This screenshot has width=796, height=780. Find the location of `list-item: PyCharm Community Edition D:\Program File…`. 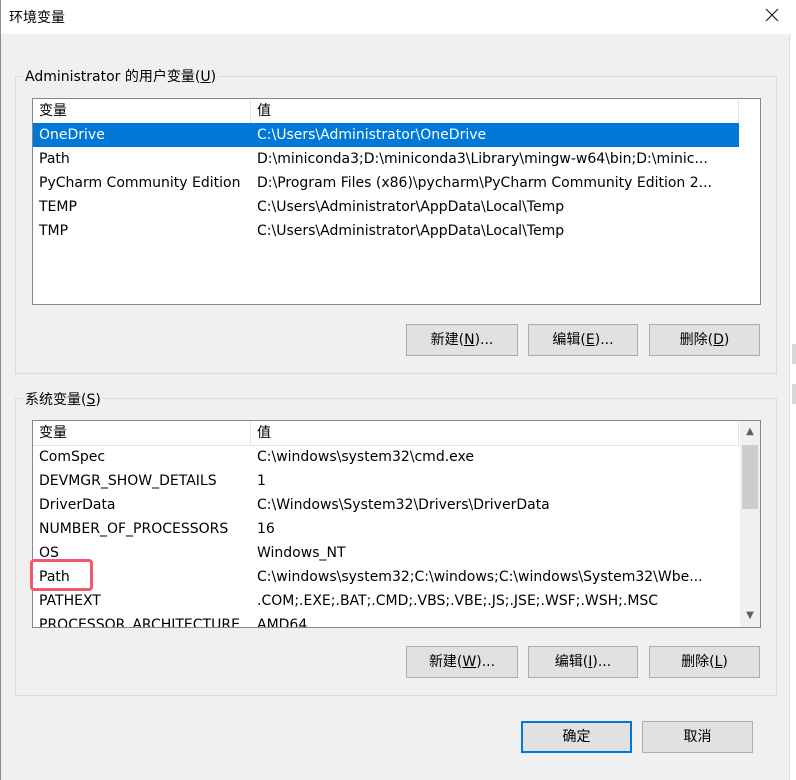

list-item: PyCharm Community Edition D:\Program File… is located at coordinates (386, 183).